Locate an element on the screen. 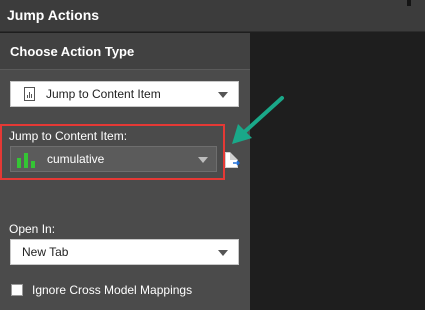 The height and width of the screenshot is (310, 425). content-item-label: Jump to Content Item: is located at coordinates (68, 136).